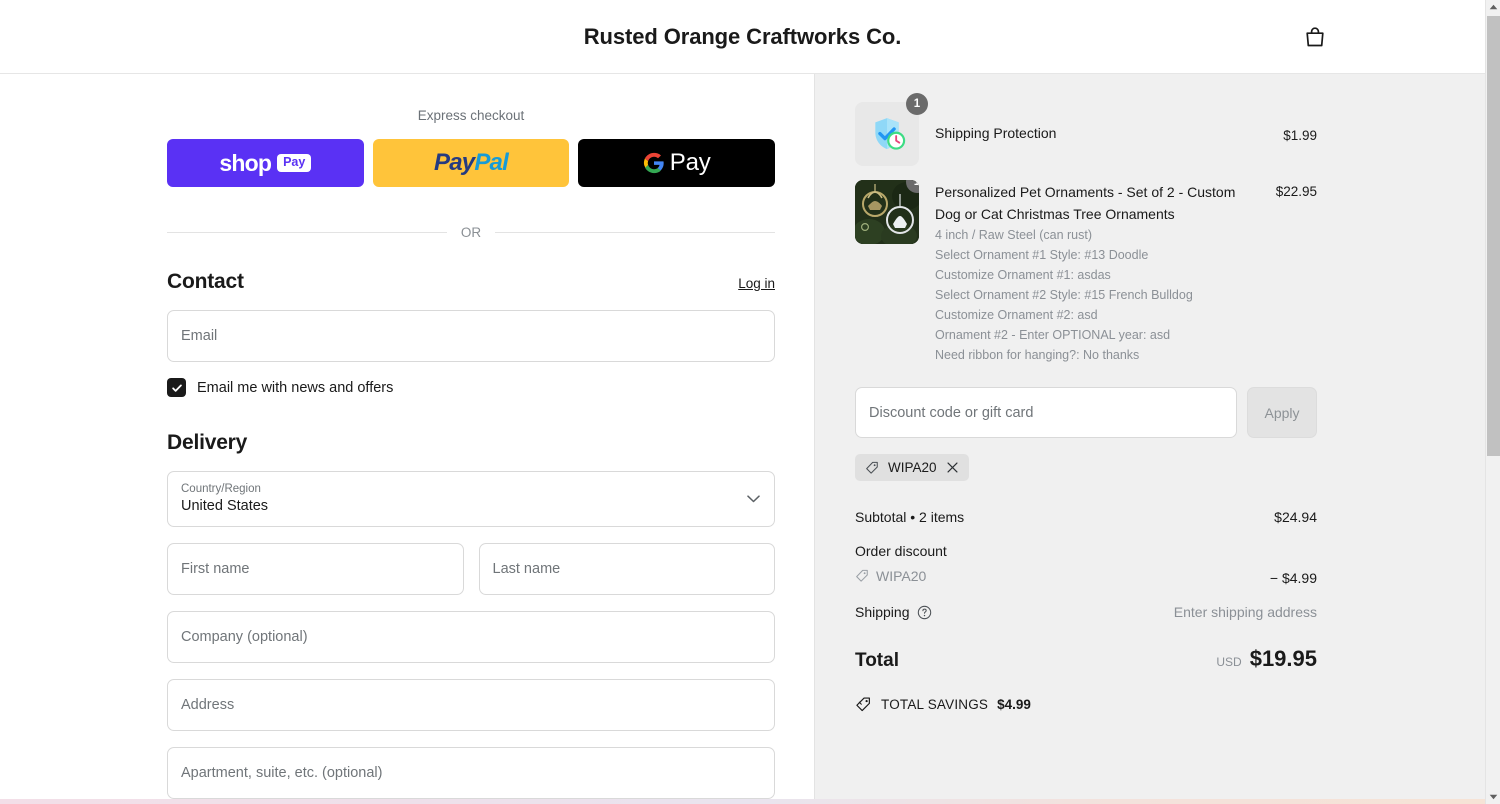  Describe the element at coordinates (294, 163) in the screenshot. I see `shop-pay-badge: Pay` at that location.